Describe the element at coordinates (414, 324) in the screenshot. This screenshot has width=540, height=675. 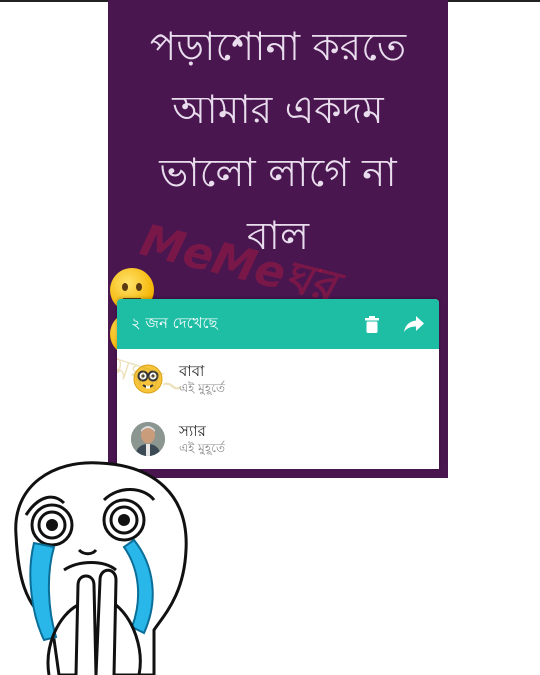
I see `forward-icon` at that location.